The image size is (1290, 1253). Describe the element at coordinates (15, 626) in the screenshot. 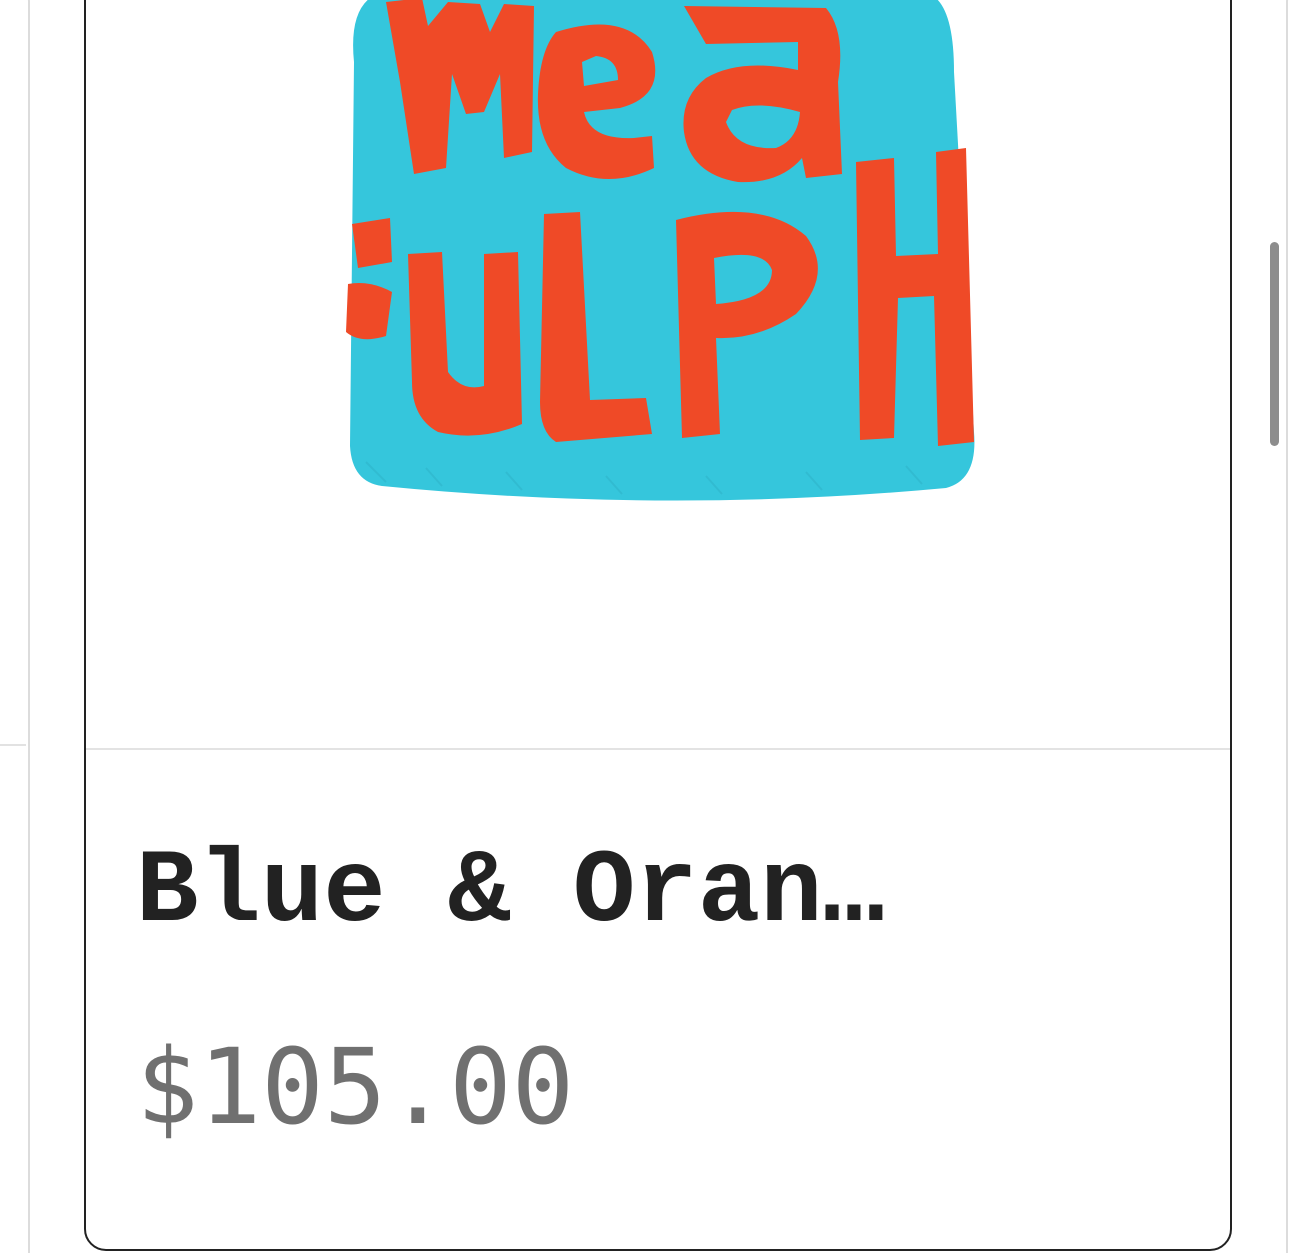

I see `previous-product-card` at that location.